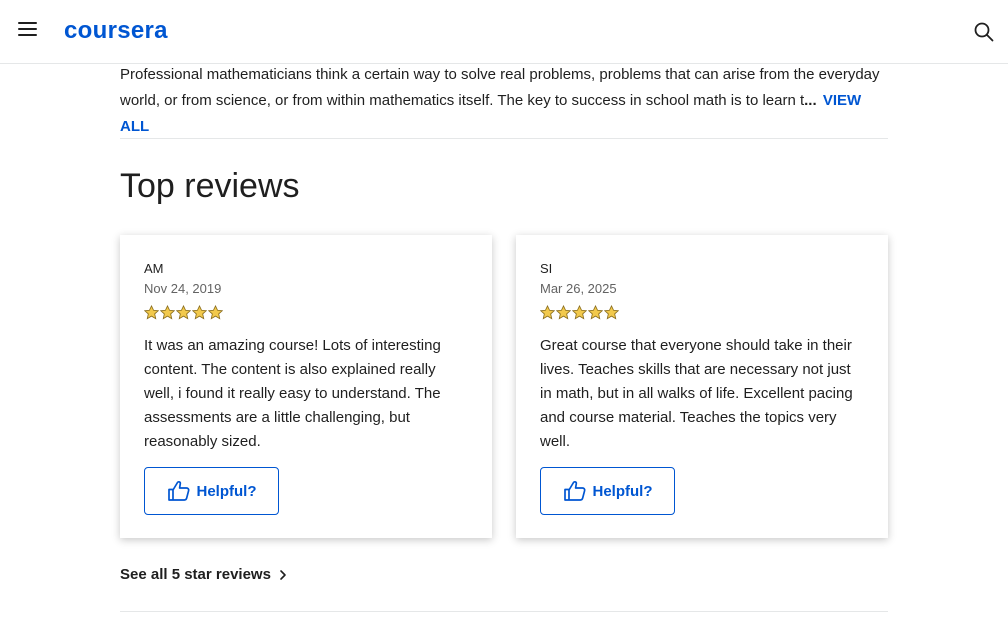 Image resolution: width=1008 pixels, height=621 pixels. Describe the element at coordinates (116, 31) in the screenshot. I see `coursera-logo: coursera` at that location.